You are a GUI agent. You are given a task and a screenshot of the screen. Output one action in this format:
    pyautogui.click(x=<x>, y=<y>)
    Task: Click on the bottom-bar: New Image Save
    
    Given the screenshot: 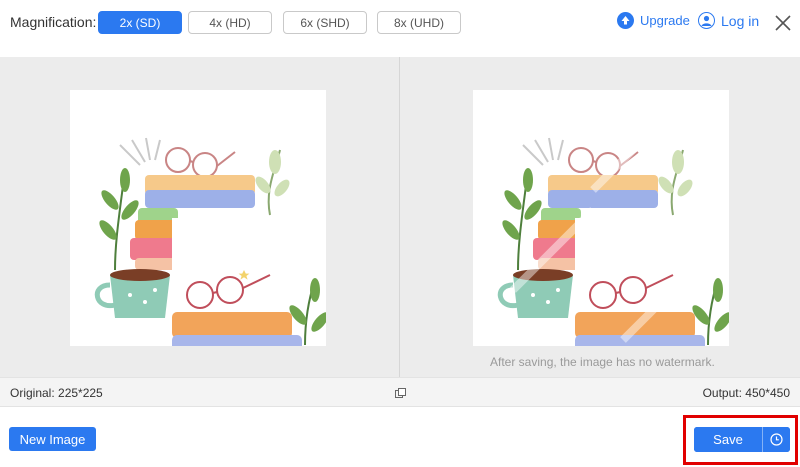 What is the action you would take?
    pyautogui.click(x=400, y=437)
    